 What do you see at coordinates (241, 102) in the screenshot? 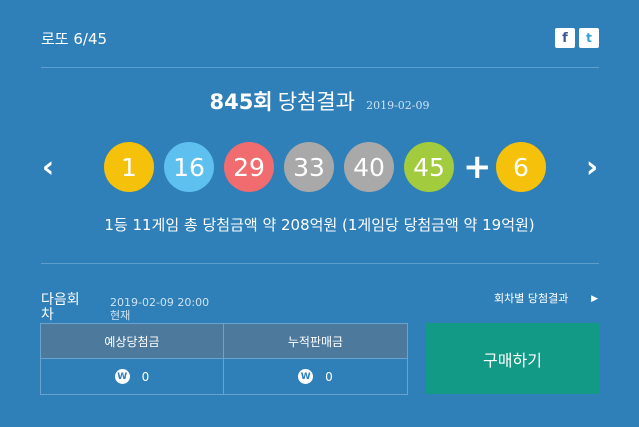
I see `round-number: 845회` at bounding box center [241, 102].